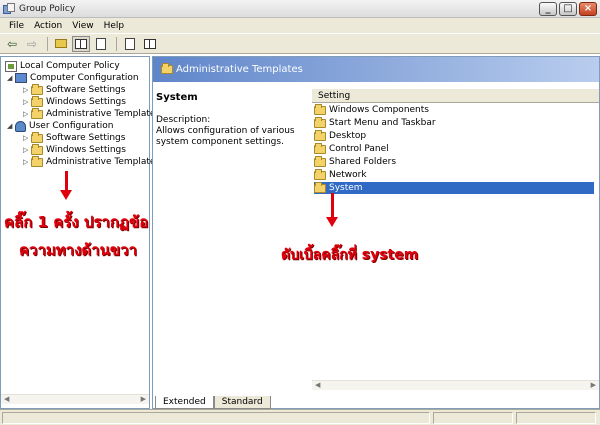 This screenshot has height=425, width=600. I want to click on tree-item-user-configuration: ◢ User Configuration, so click(60, 126).